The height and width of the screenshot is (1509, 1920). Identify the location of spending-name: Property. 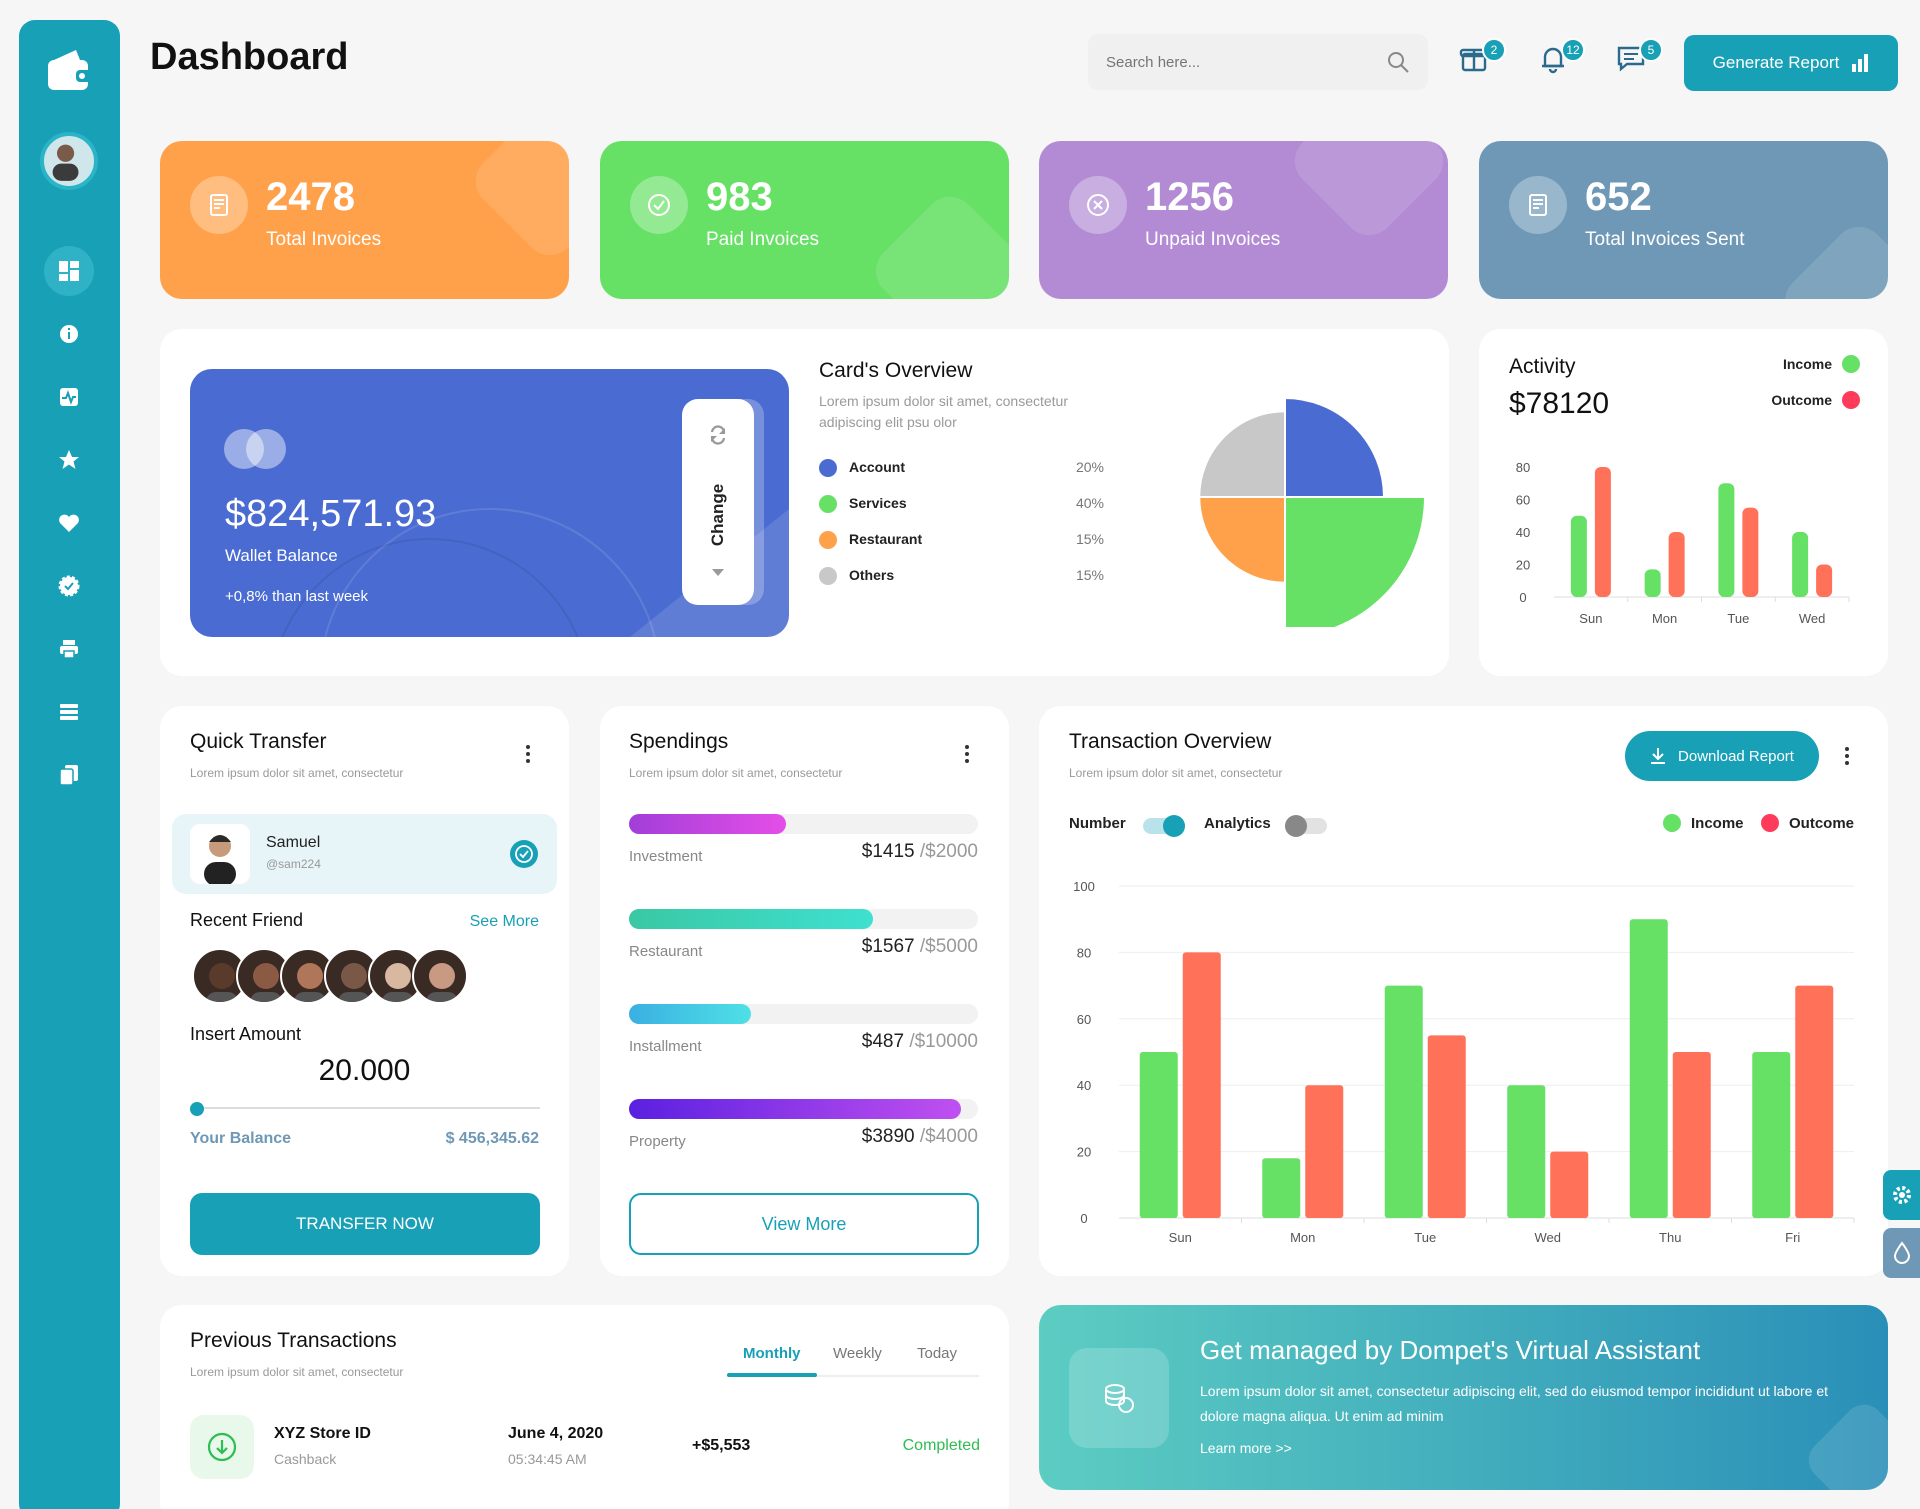
(657, 1141).